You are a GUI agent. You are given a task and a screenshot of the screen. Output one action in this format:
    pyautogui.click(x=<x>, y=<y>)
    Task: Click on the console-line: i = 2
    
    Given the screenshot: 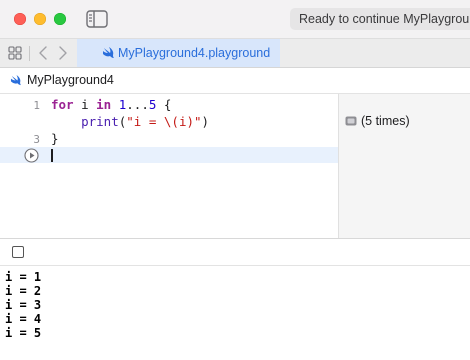 What is the action you would take?
    pyautogui.click(x=23, y=291)
    